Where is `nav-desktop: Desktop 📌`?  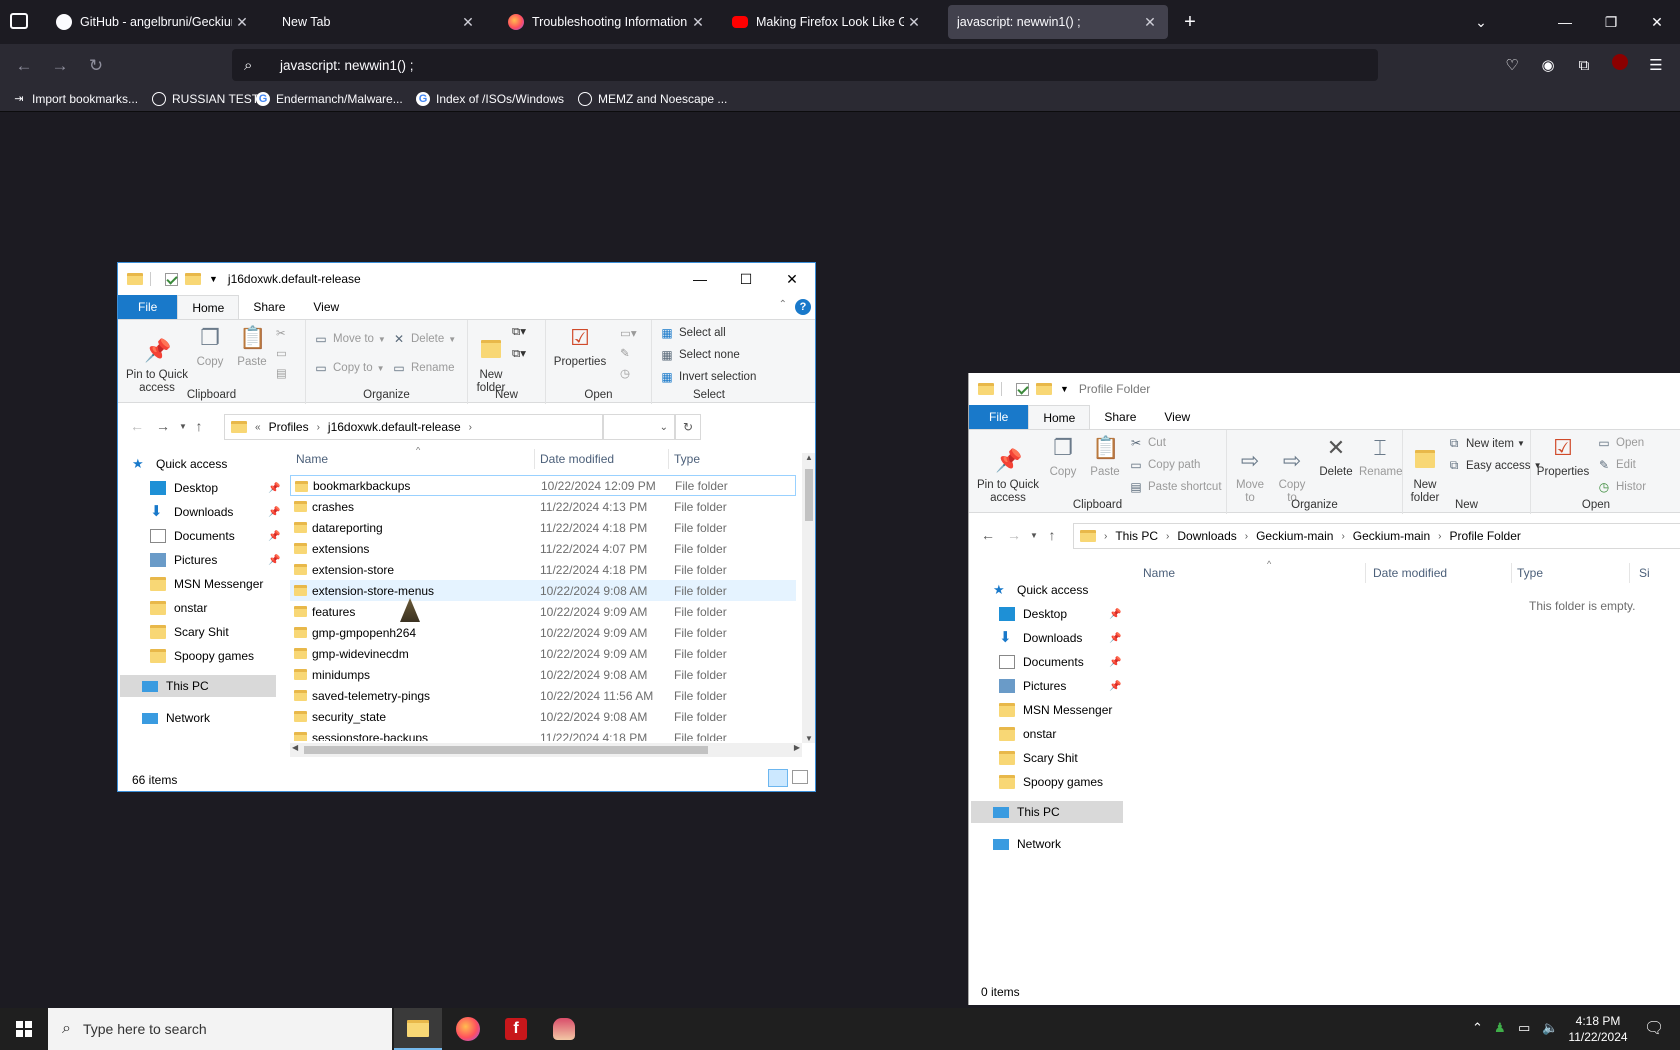 nav-desktop: Desktop 📌 is located at coordinates (1062, 614).